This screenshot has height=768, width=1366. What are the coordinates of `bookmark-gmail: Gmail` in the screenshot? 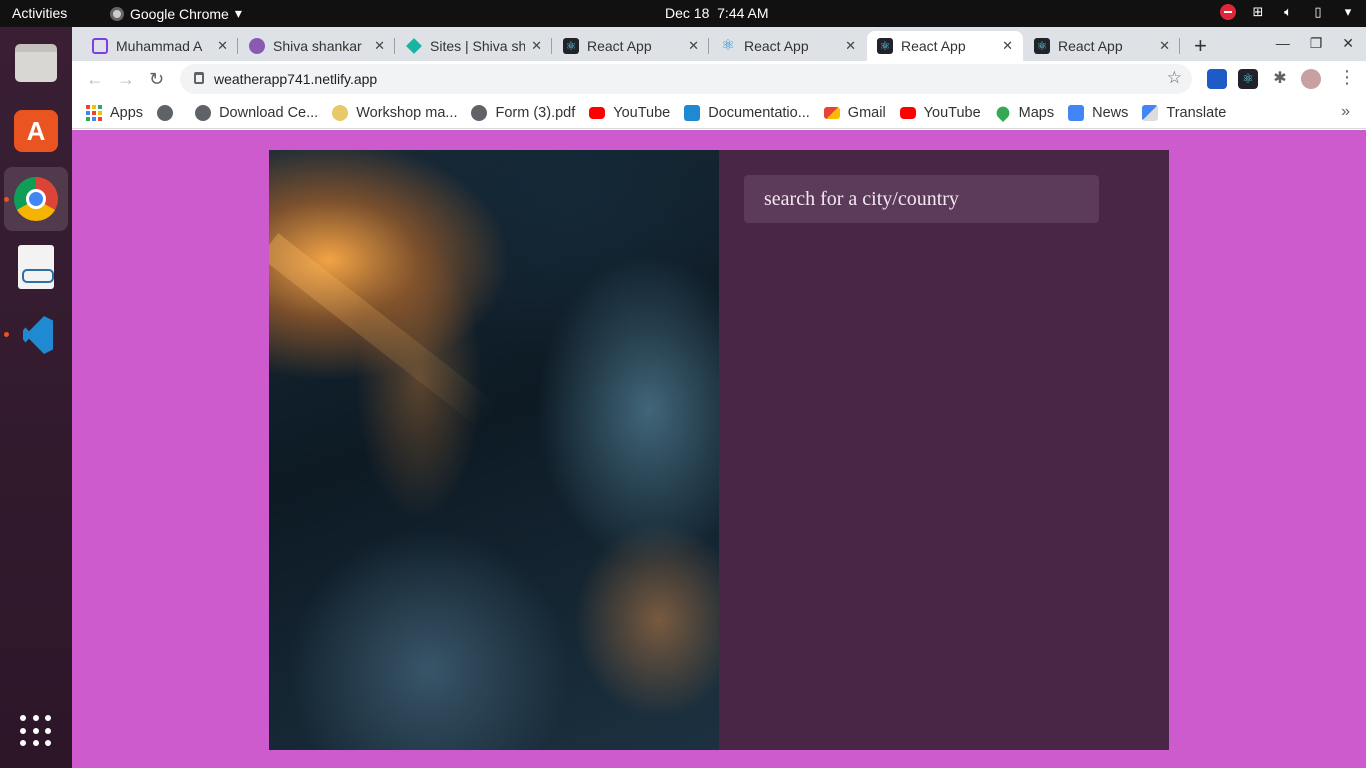 It's located at (854, 112).